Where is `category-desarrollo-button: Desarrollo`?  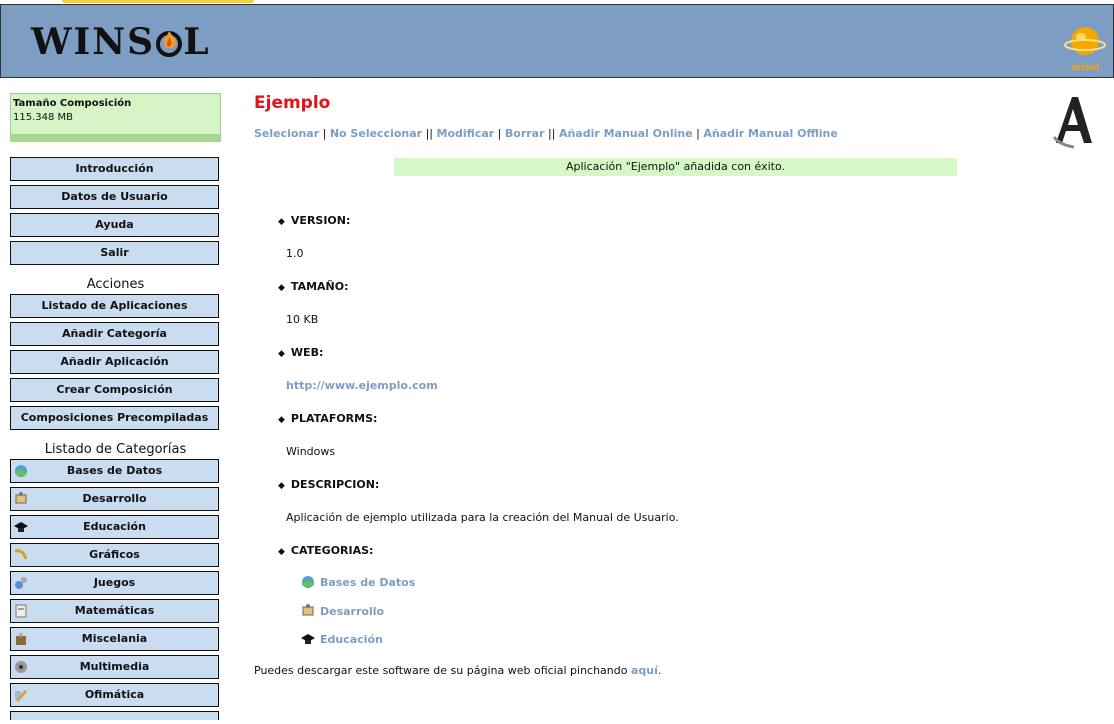
category-desarrollo-button: Desarrollo is located at coordinates (114, 499).